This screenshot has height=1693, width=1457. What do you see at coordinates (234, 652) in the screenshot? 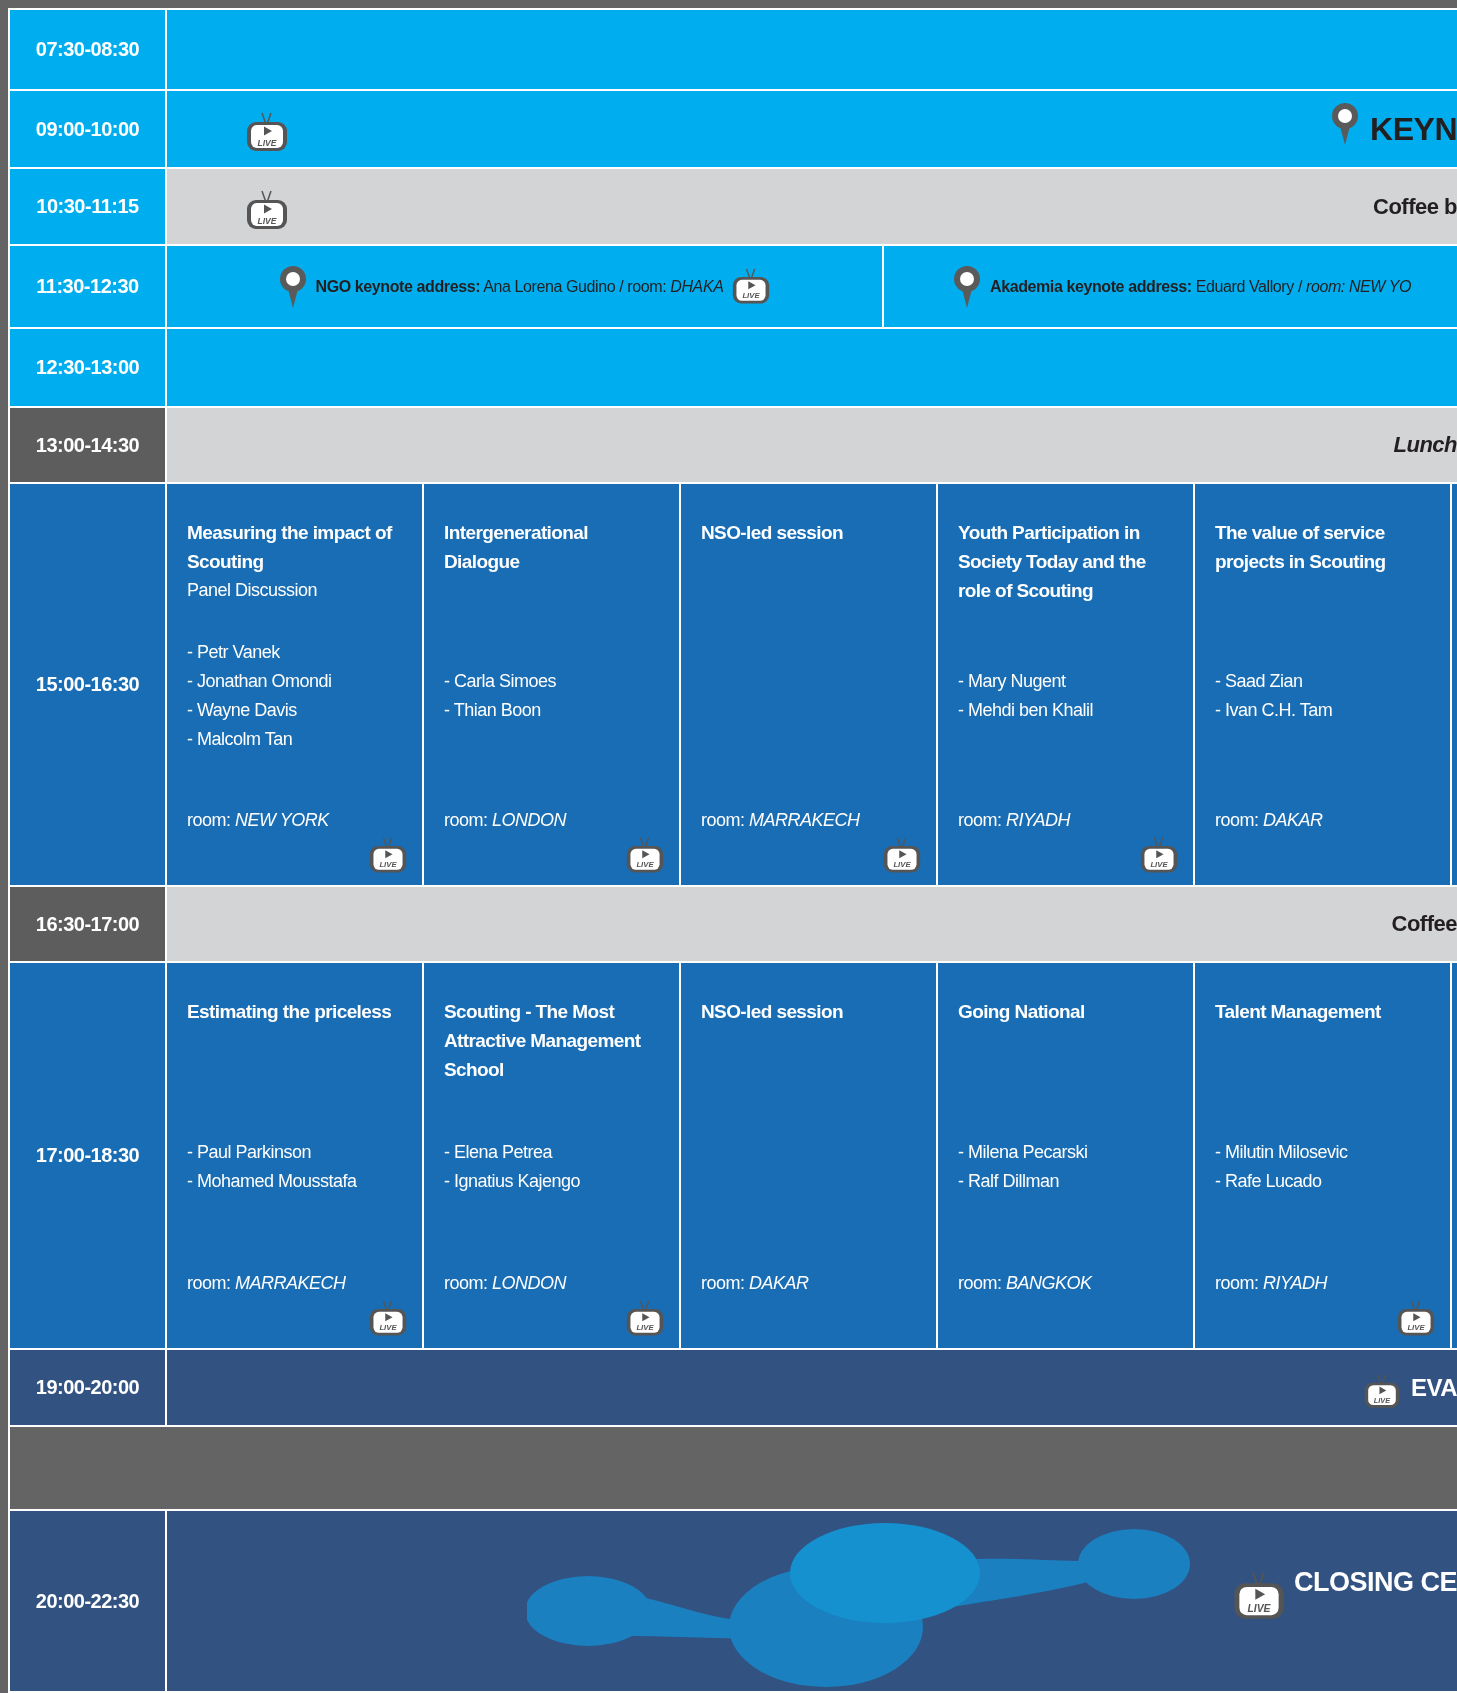
I see `speaker-name: - Petr Vanek` at bounding box center [234, 652].